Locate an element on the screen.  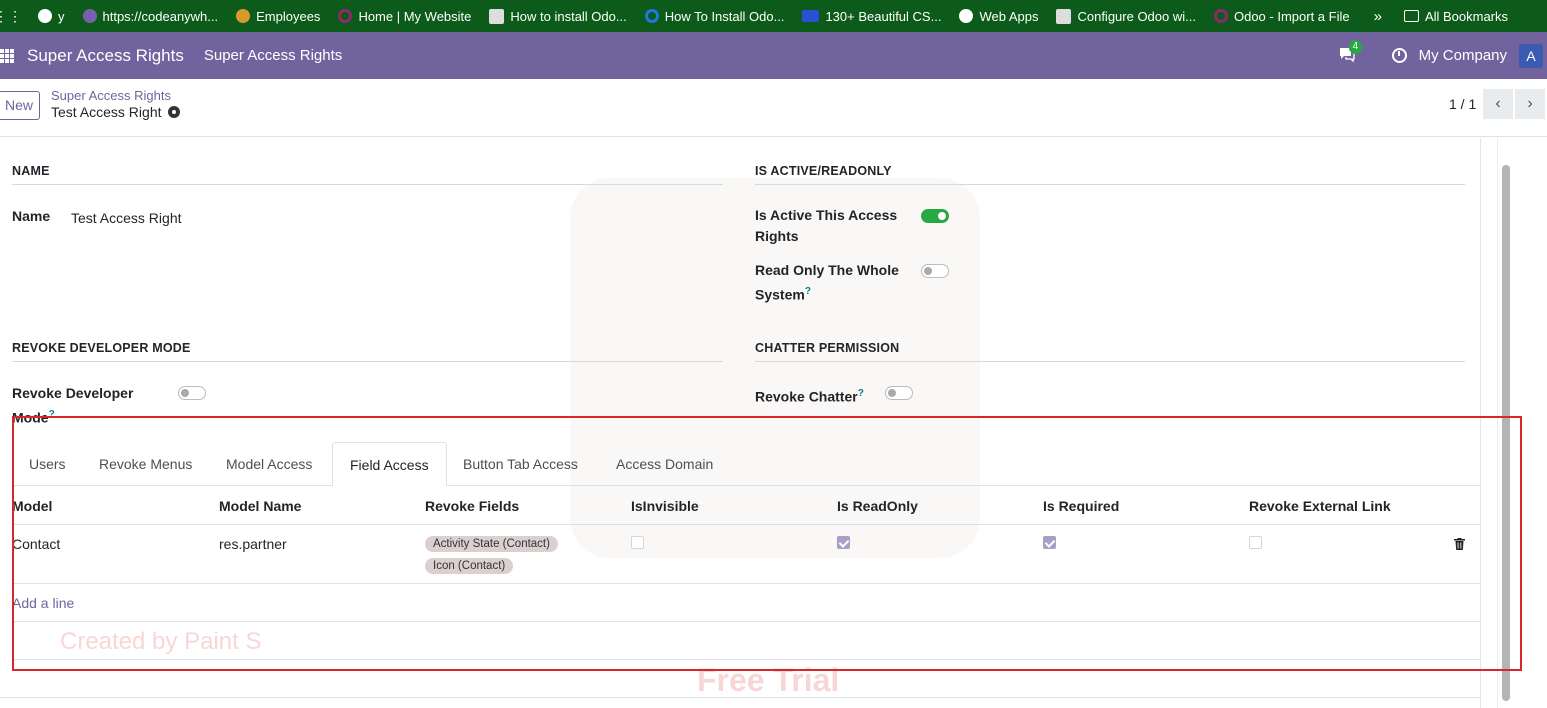
employees-icon is located at coordinates (243, 16).